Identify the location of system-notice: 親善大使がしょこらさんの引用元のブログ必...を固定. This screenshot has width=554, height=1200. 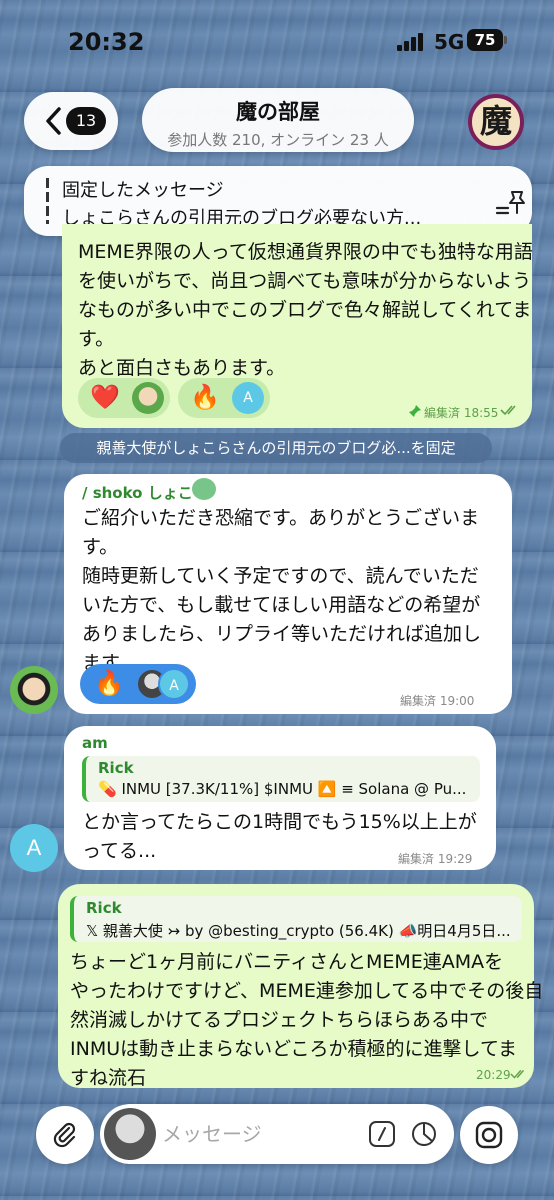
(276, 448).